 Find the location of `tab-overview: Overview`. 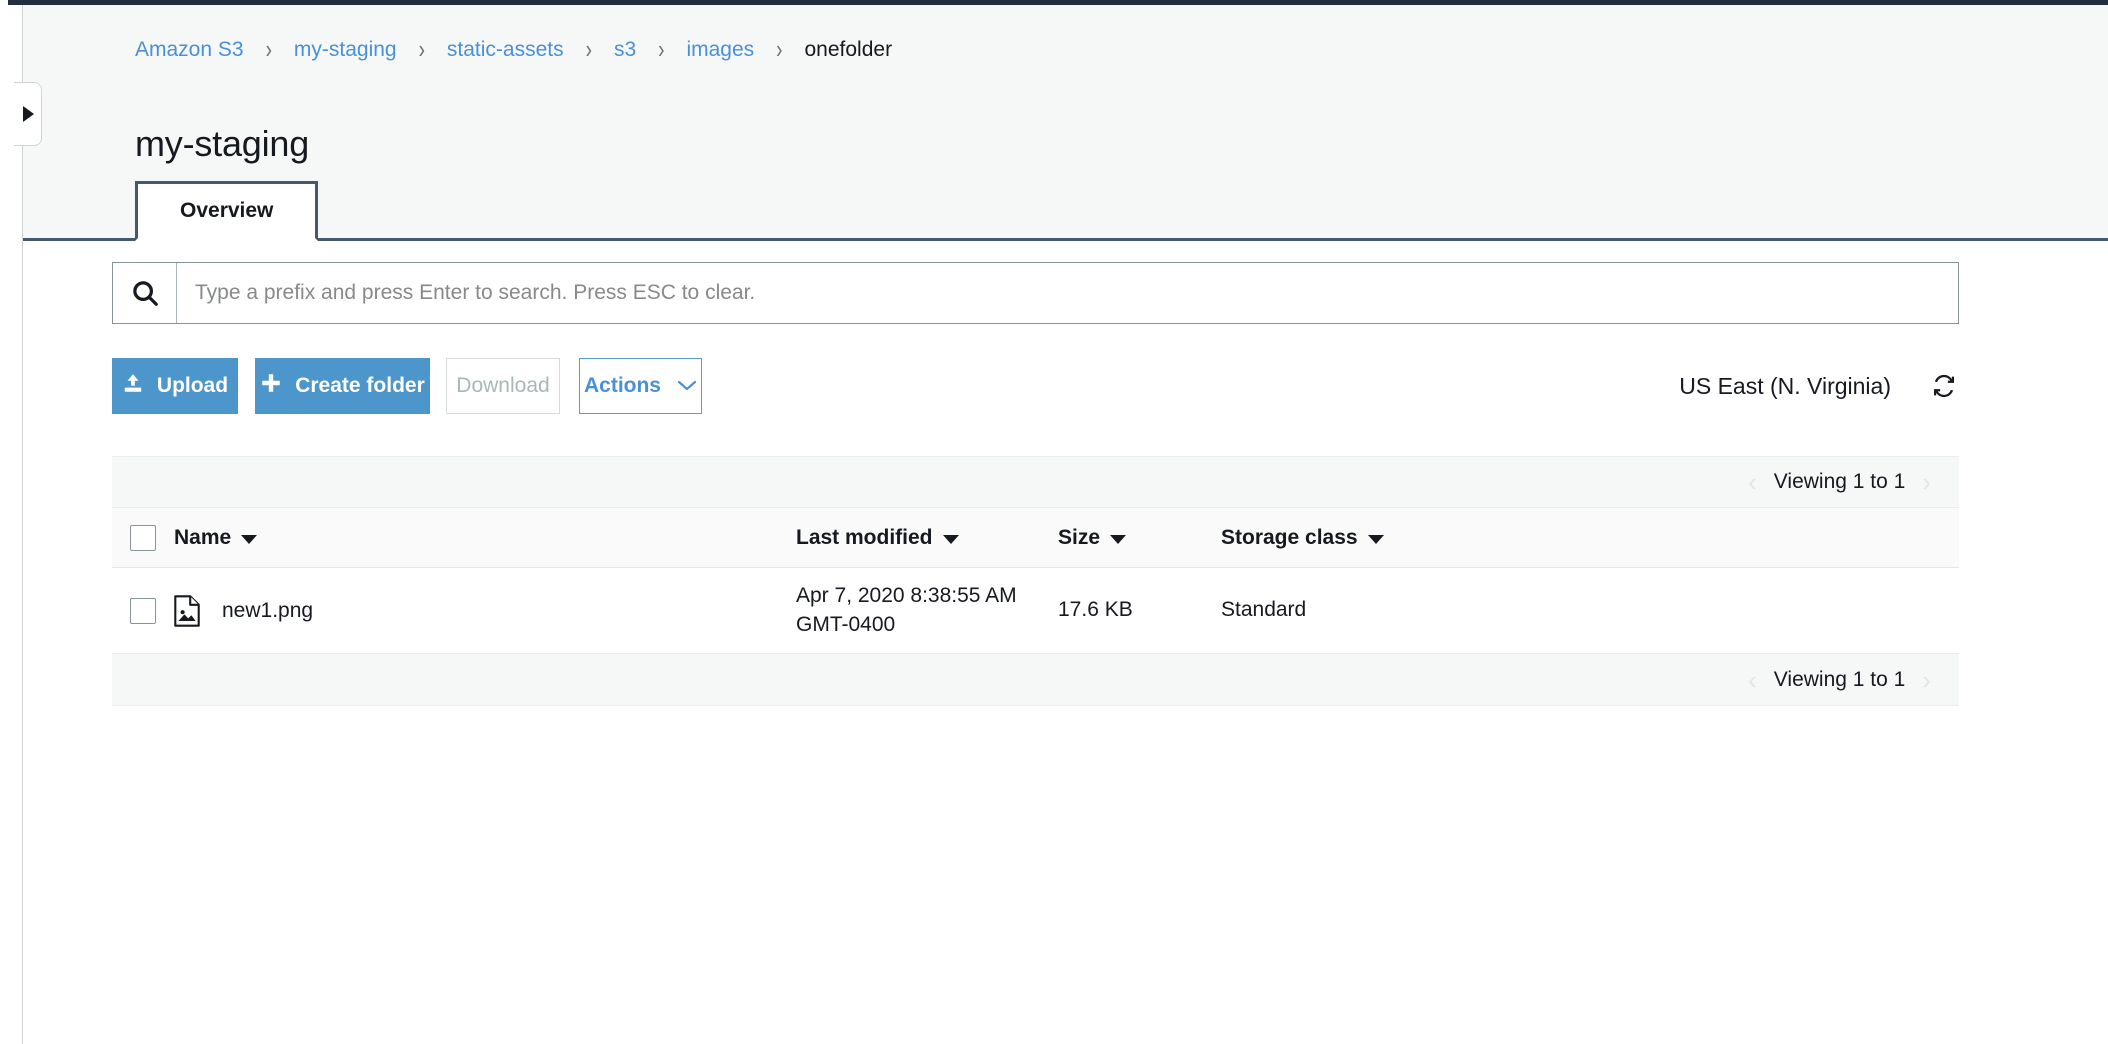

tab-overview: Overview is located at coordinates (227, 211).